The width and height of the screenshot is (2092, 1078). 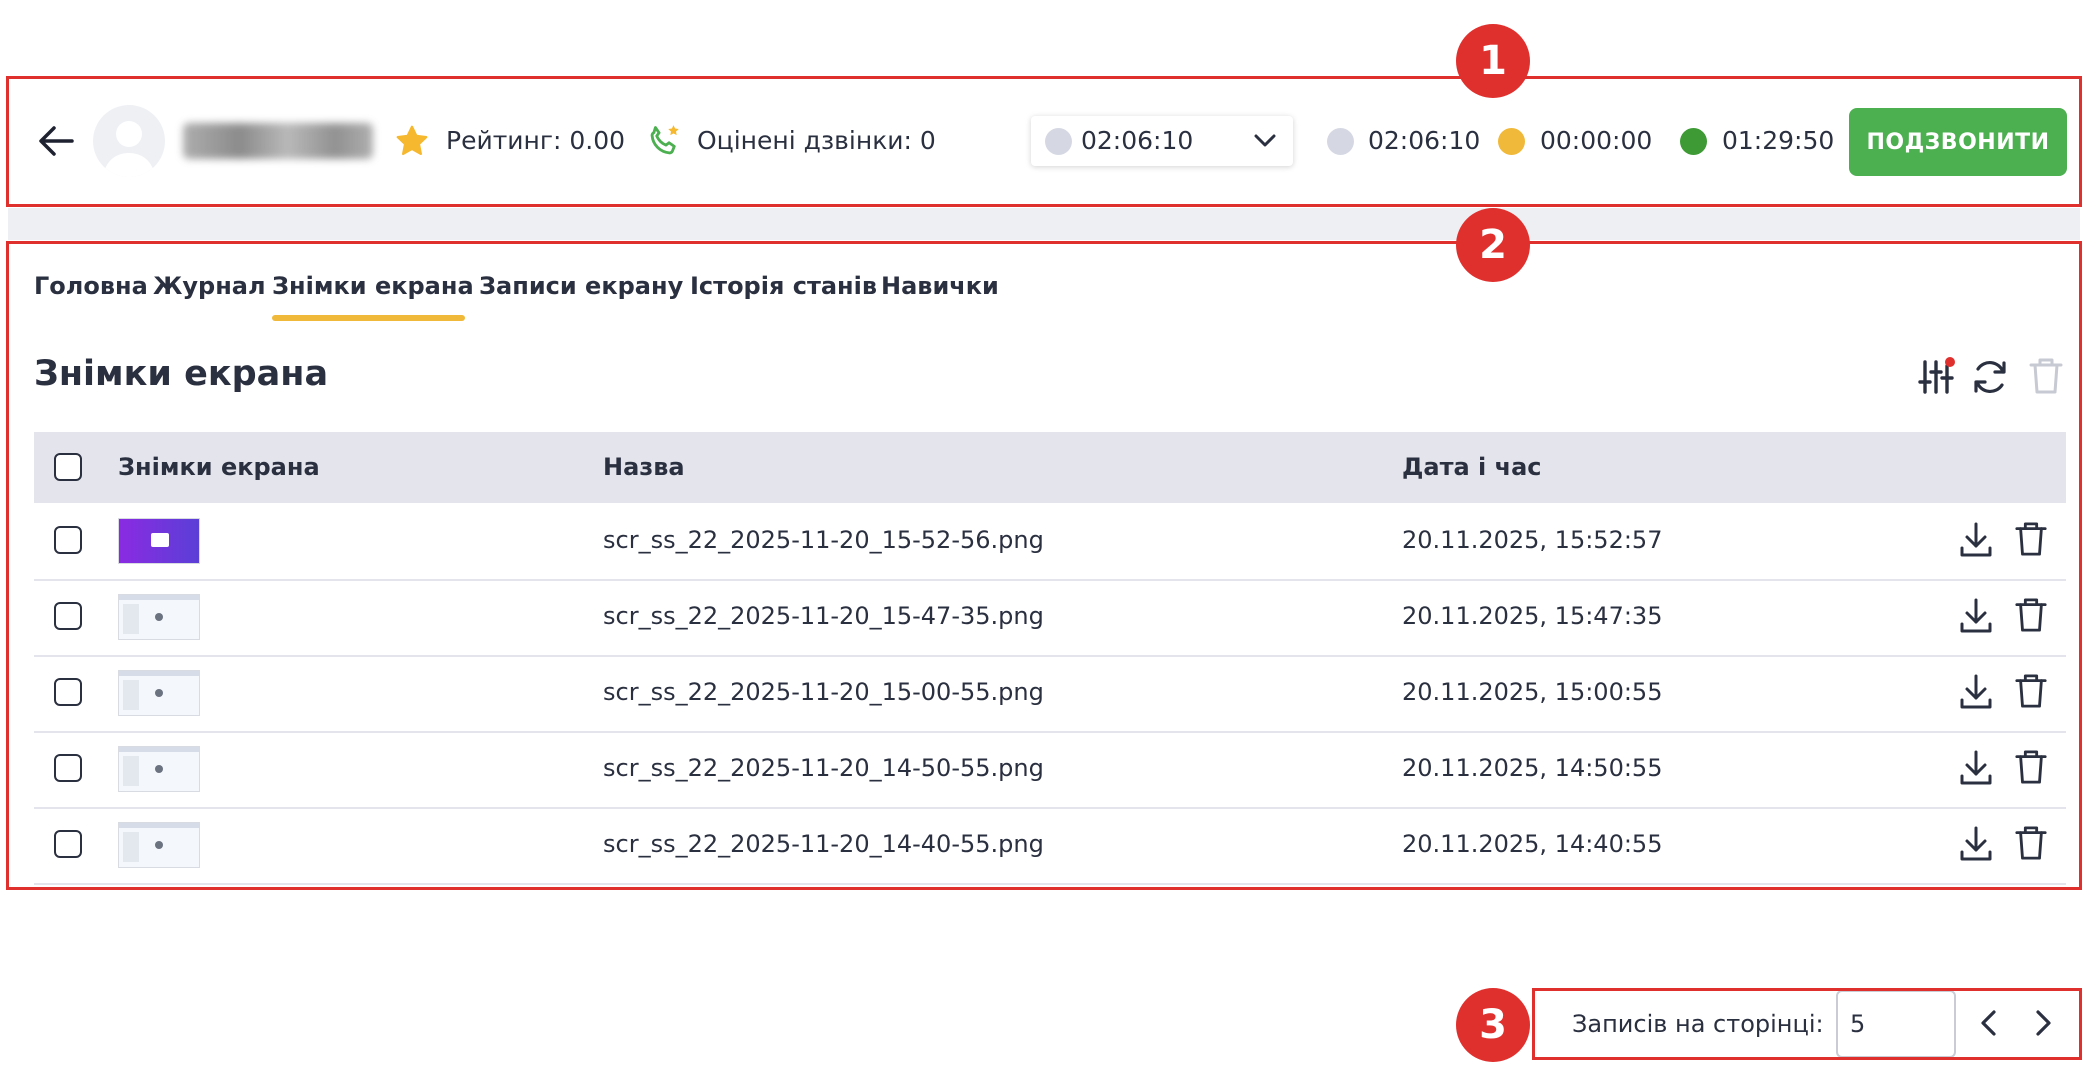 What do you see at coordinates (581, 286) in the screenshot?
I see `tab-screen-recordings: Записи екрану` at bounding box center [581, 286].